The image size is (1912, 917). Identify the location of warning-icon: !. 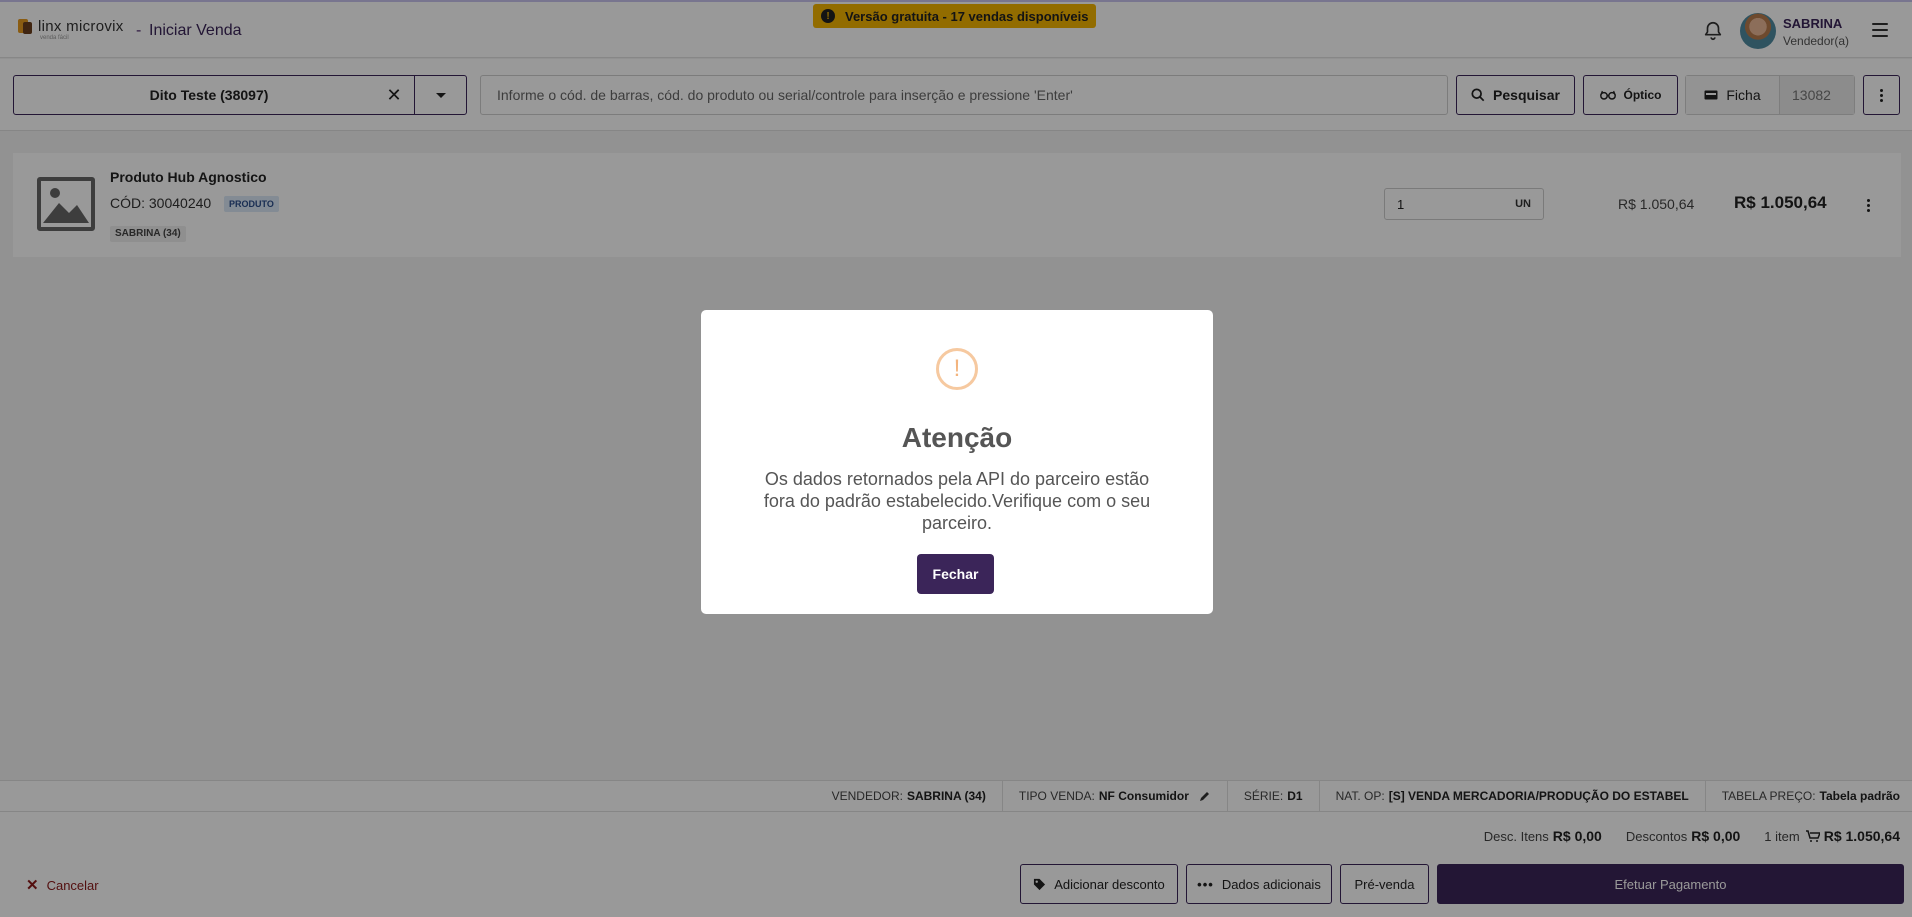
(957, 369).